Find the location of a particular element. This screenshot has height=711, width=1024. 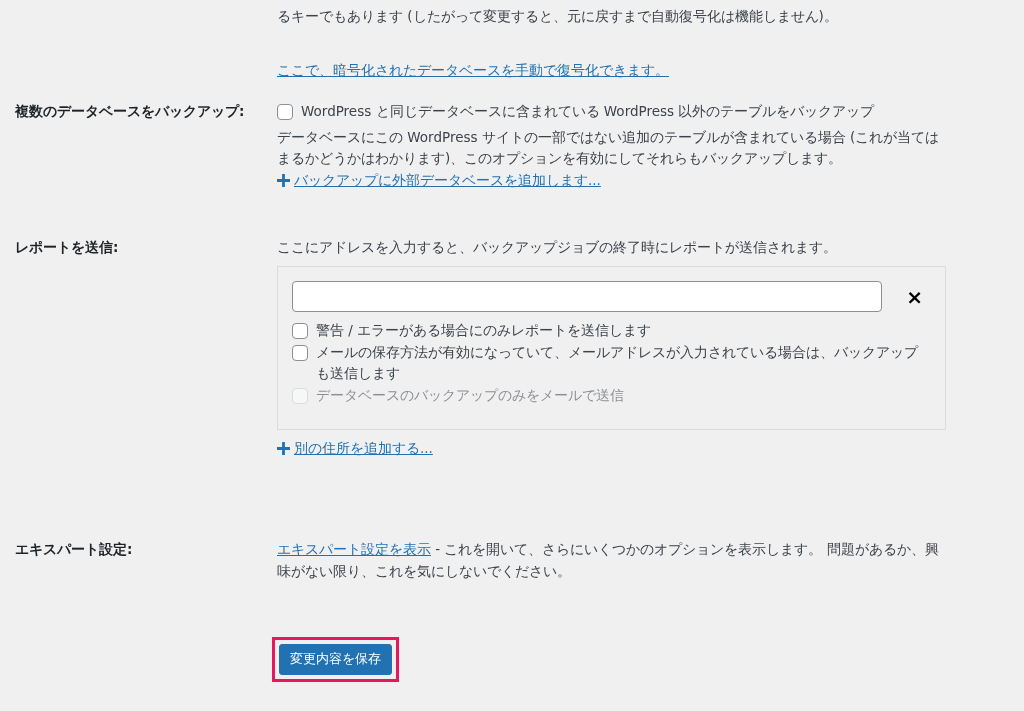

description-text: ここにアドレスを入力すると、バックアップジョブの終了時にレポートが送信されます。 is located at coordinates (557, 247).